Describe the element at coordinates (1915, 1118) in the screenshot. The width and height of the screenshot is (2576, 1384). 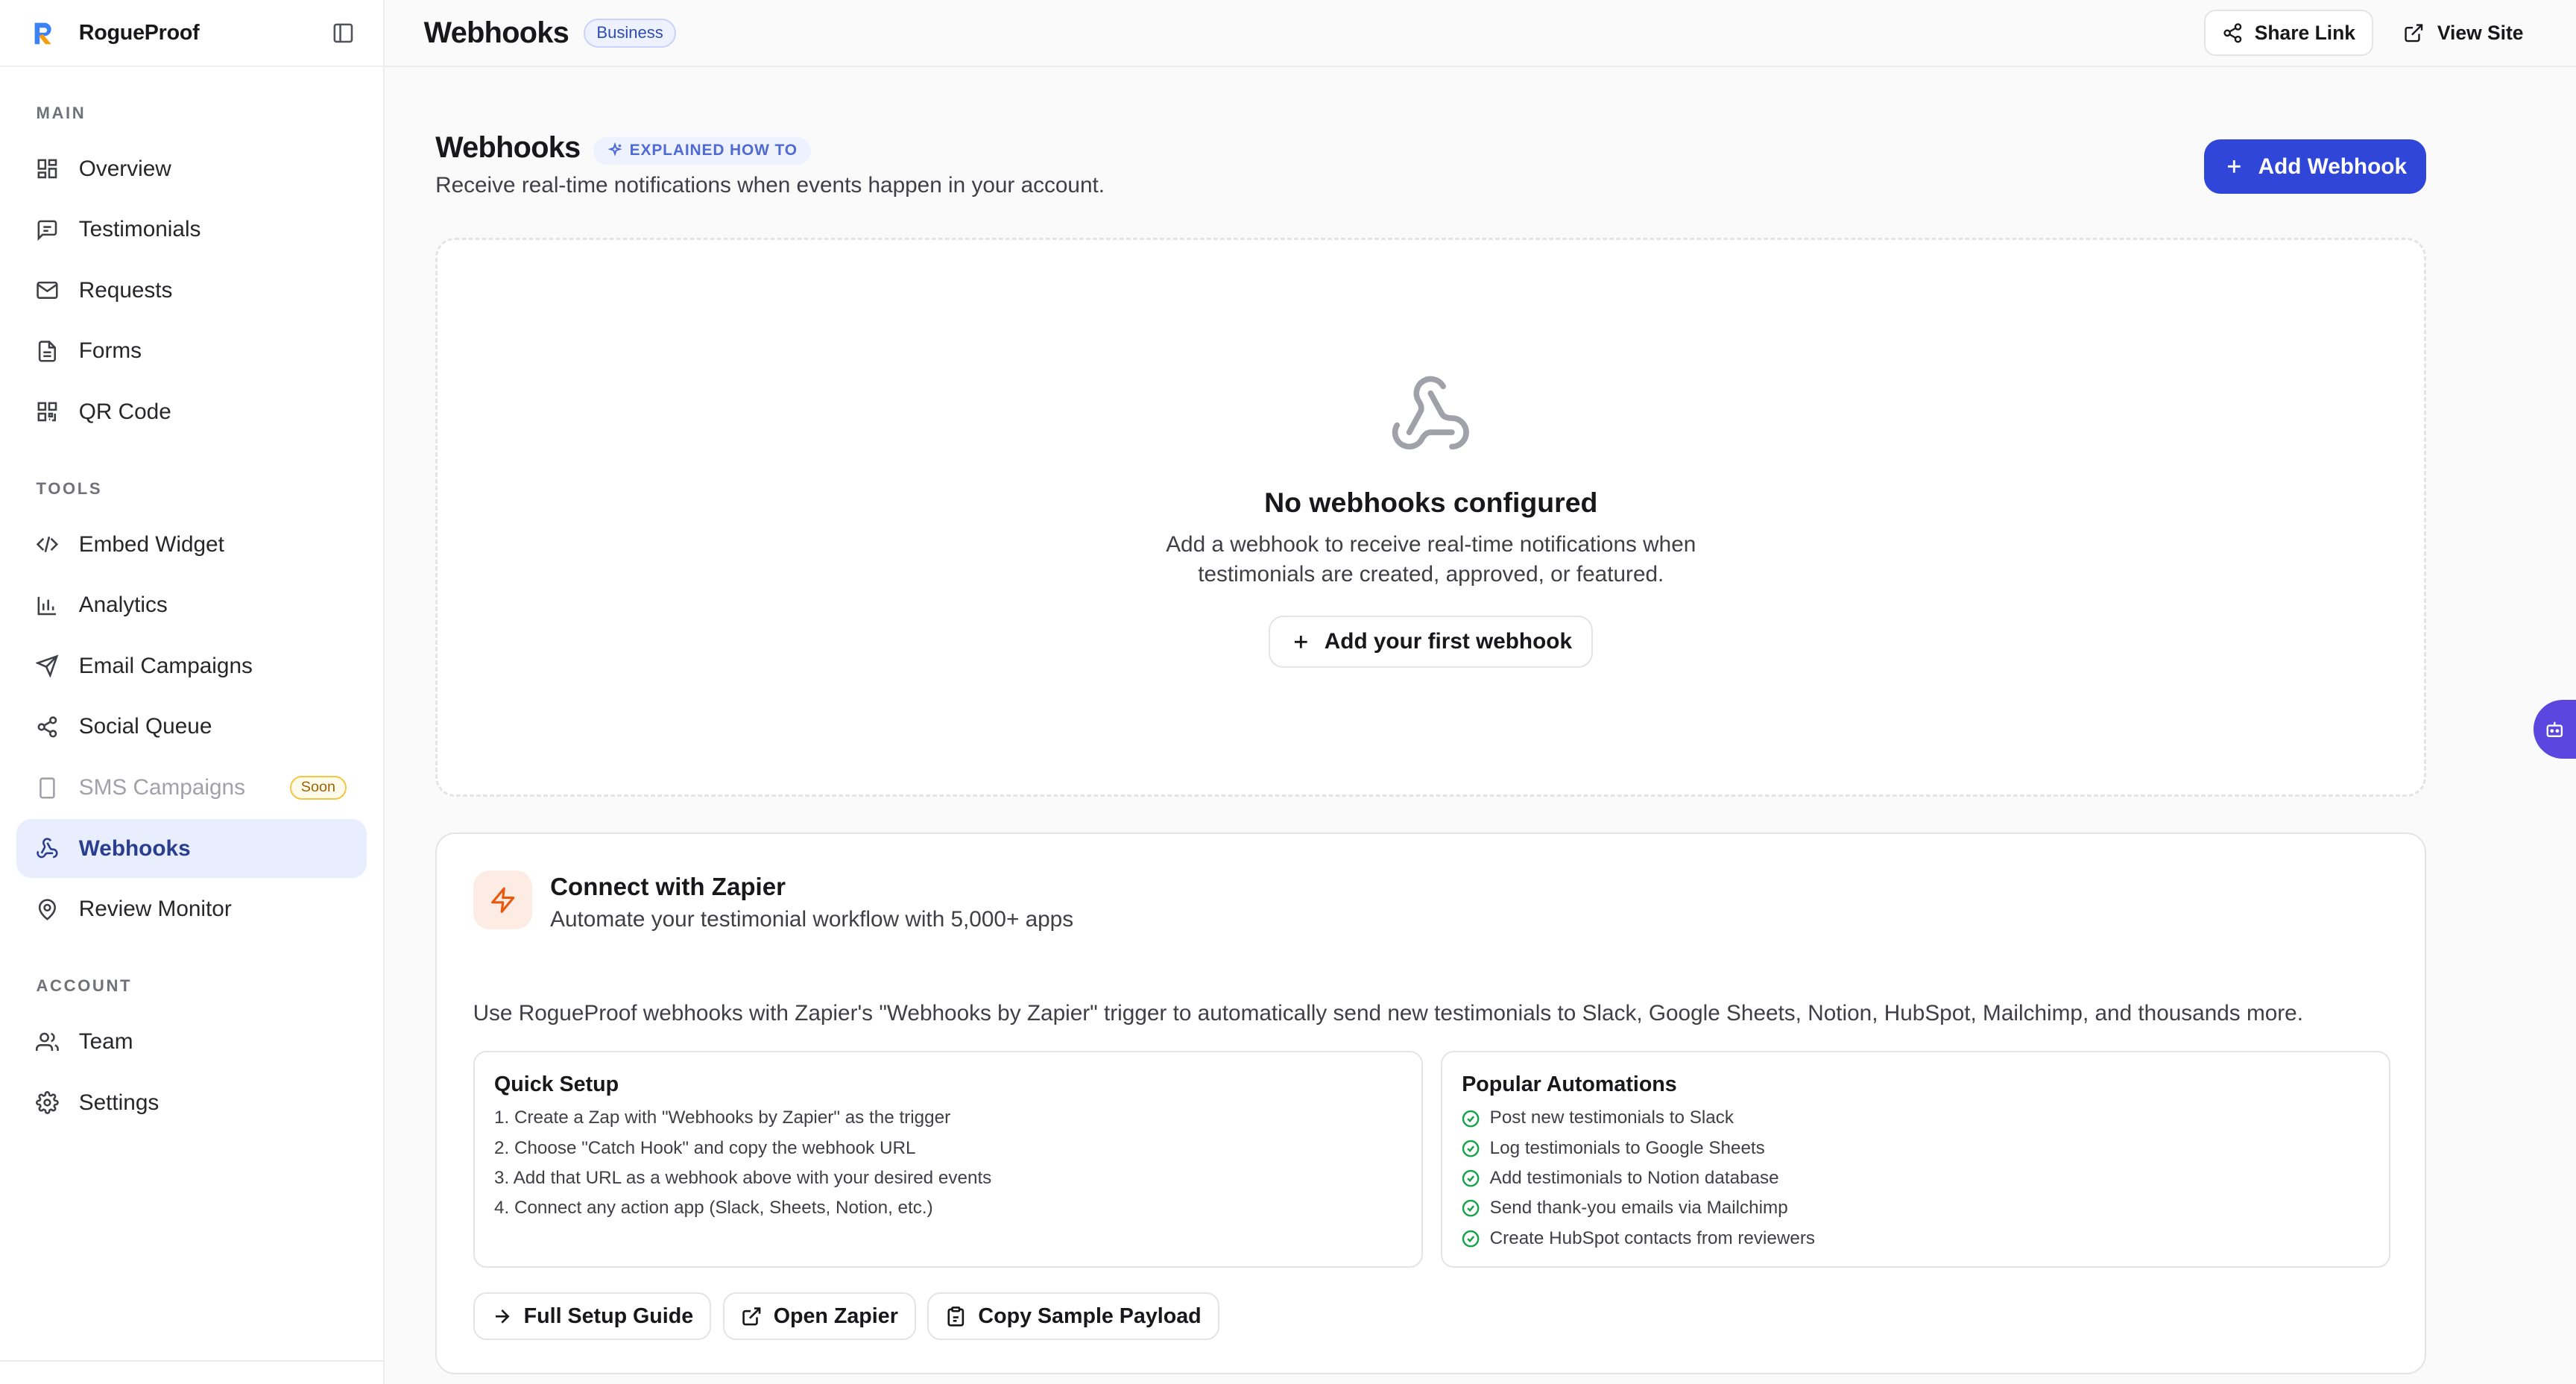
I see `automation-item: Post new testimonials to Slack` at that location.